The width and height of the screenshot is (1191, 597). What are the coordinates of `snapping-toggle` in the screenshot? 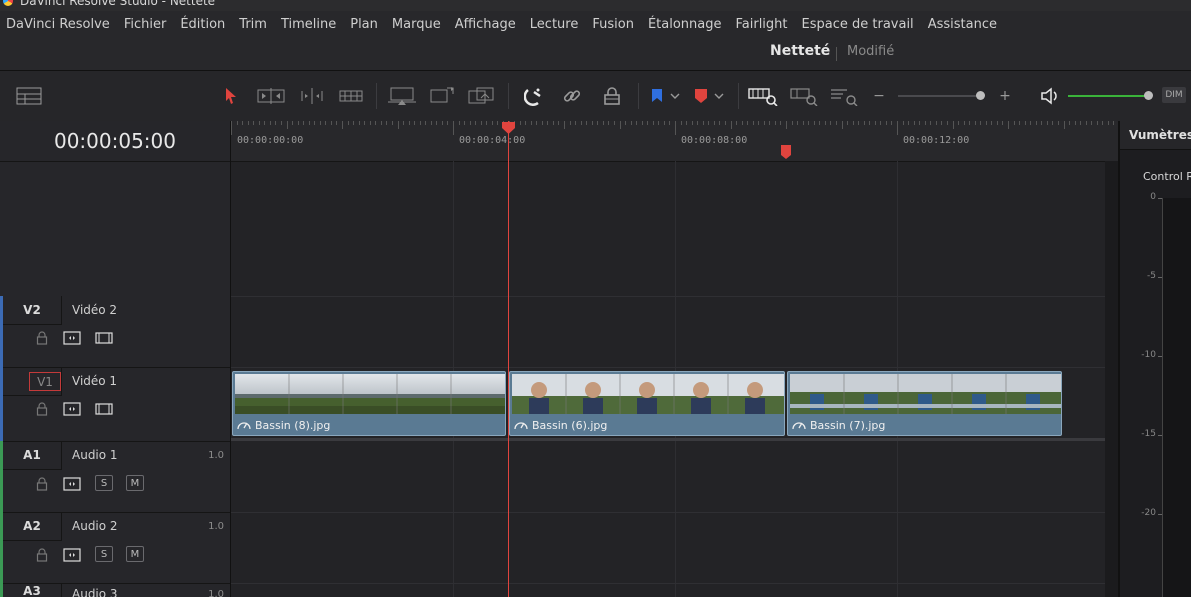 It's located at (534, 96).